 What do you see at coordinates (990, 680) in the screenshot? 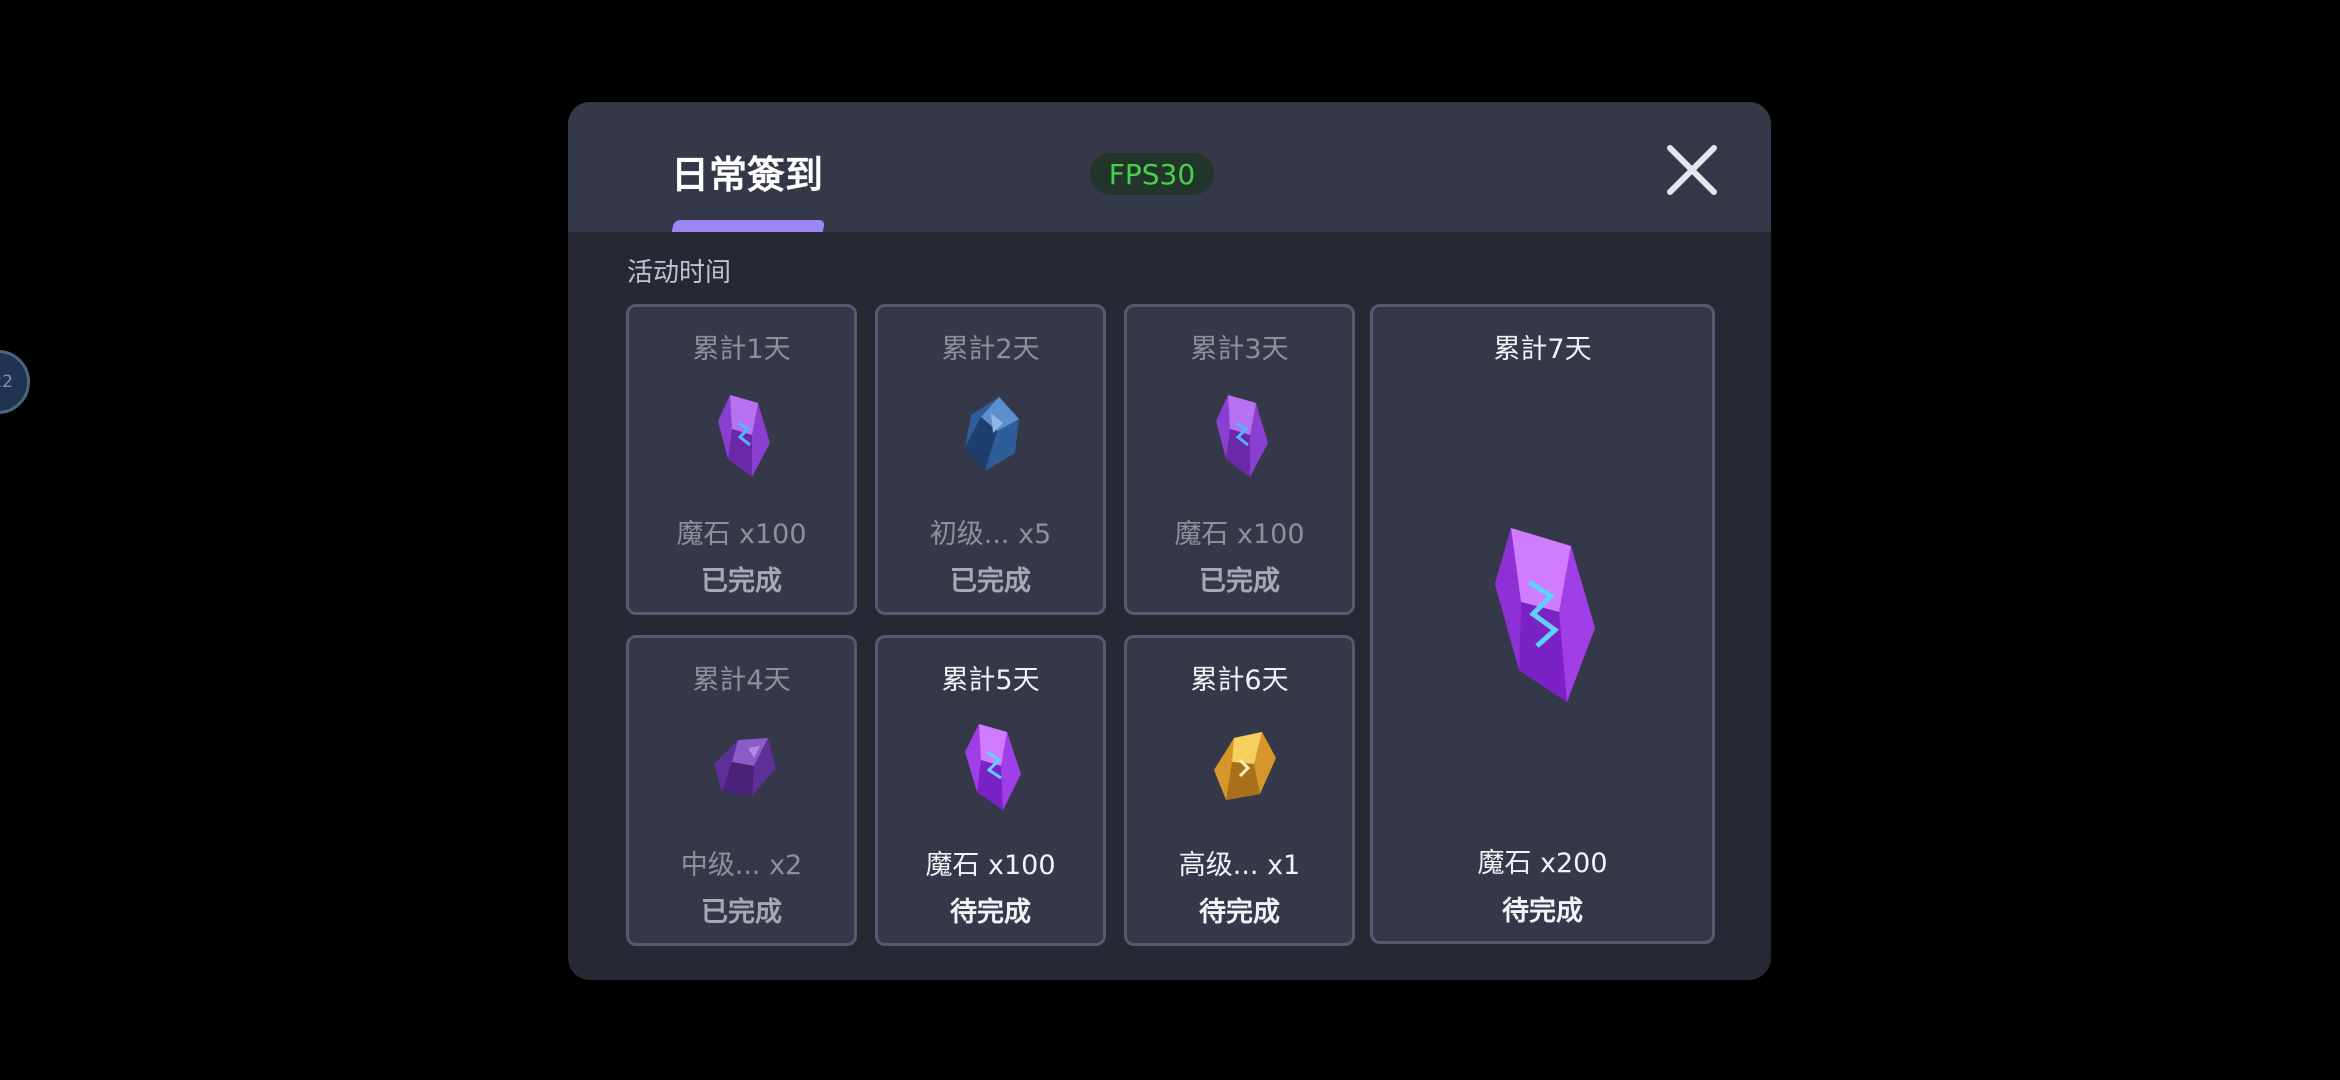
I see `reward-day-label: 累計5天` at bounding box center [990, 680].